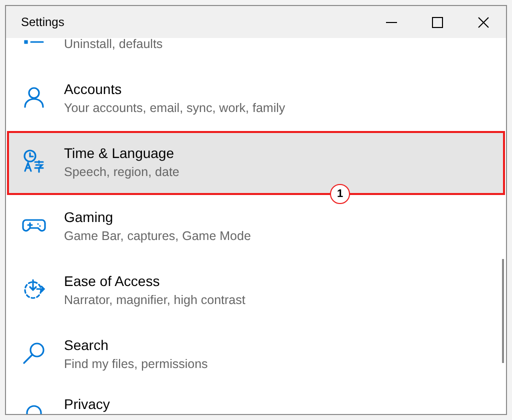 This screenshot has height=420, width=512. Describe the element at coordinates (93, 89) in the screenshot. I see `item-title: Accounts` at that location.